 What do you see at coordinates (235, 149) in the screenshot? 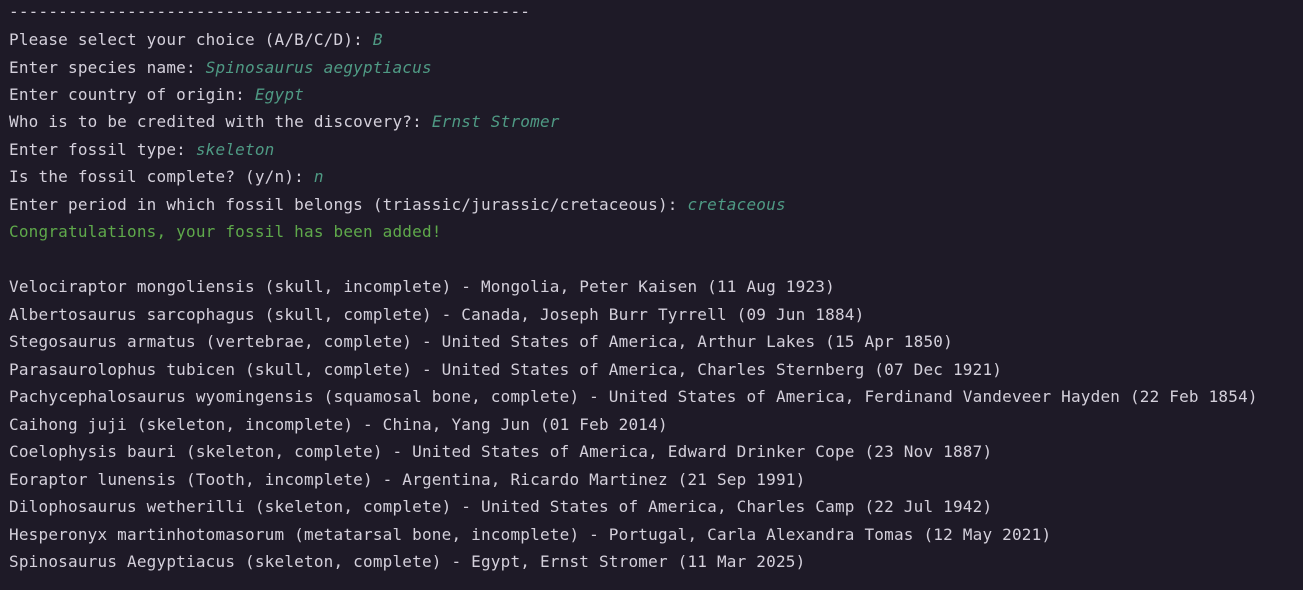
I see `prompt-input-value: skeleton` at bounding box center [235, 149].